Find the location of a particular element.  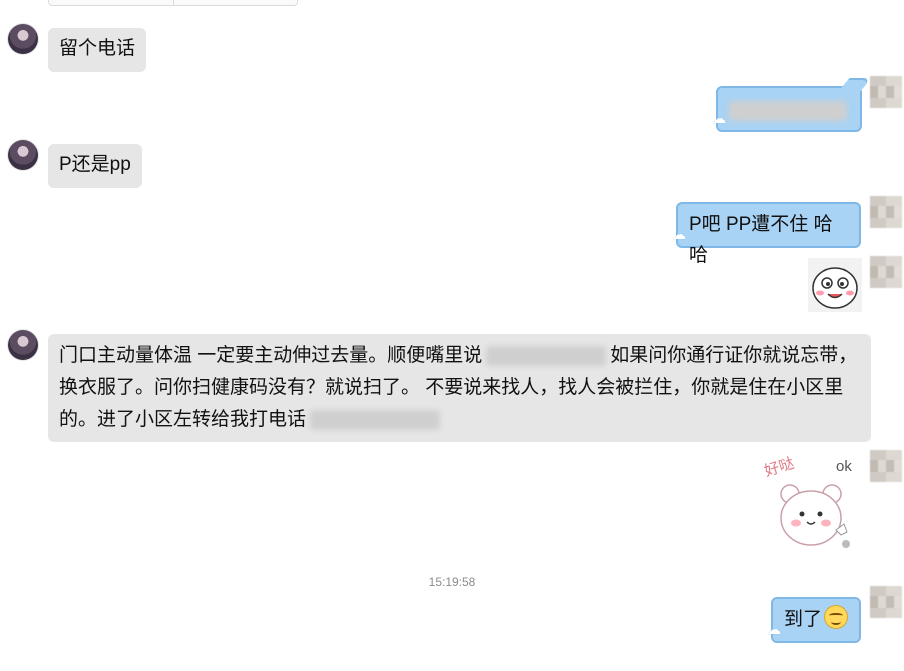

smirk-emoji-icon is located at coordinates (836, 617).